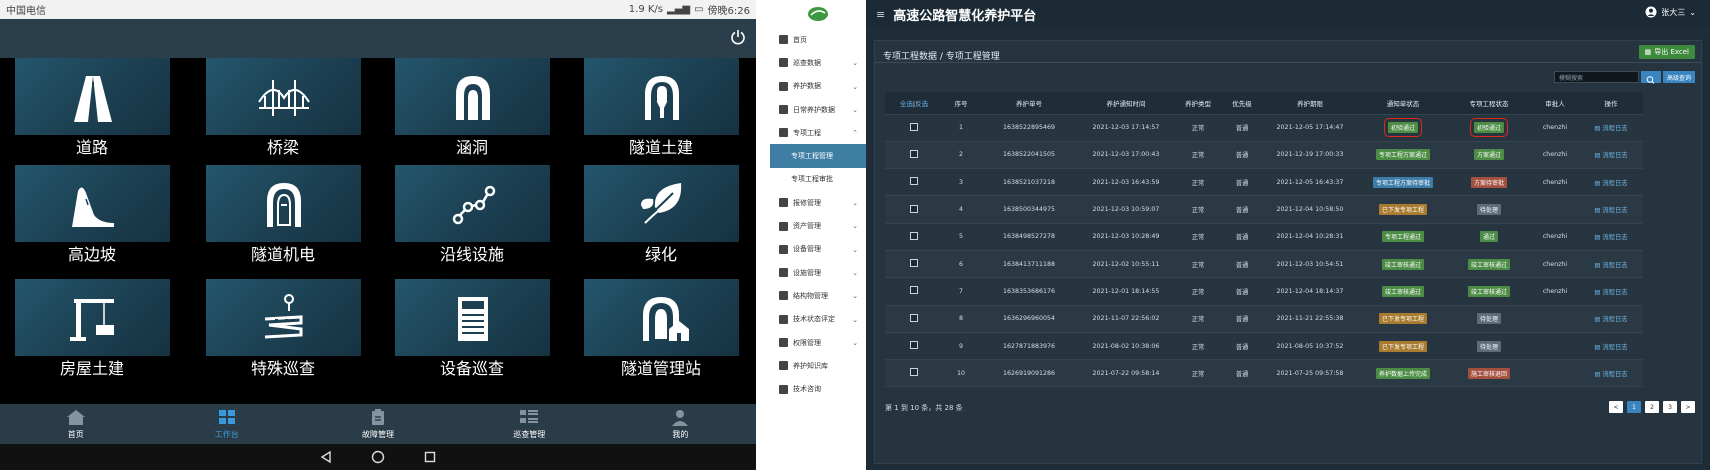 This screenshot has width=1710, height=470. What do you see at coordinates (378, 457) in the screenshot?
I see `home-circle-icon` at bounding box center [378, 457].